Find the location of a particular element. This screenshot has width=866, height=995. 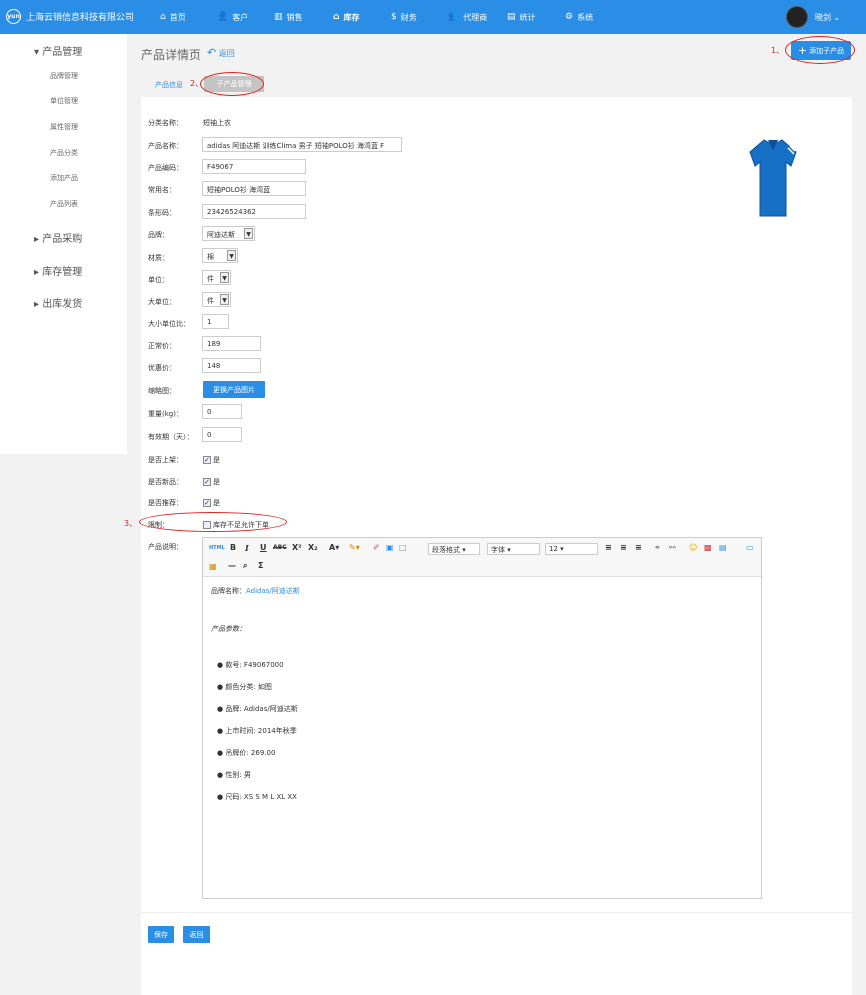

table-icon: ▦ is located at coordinates (213, 566).